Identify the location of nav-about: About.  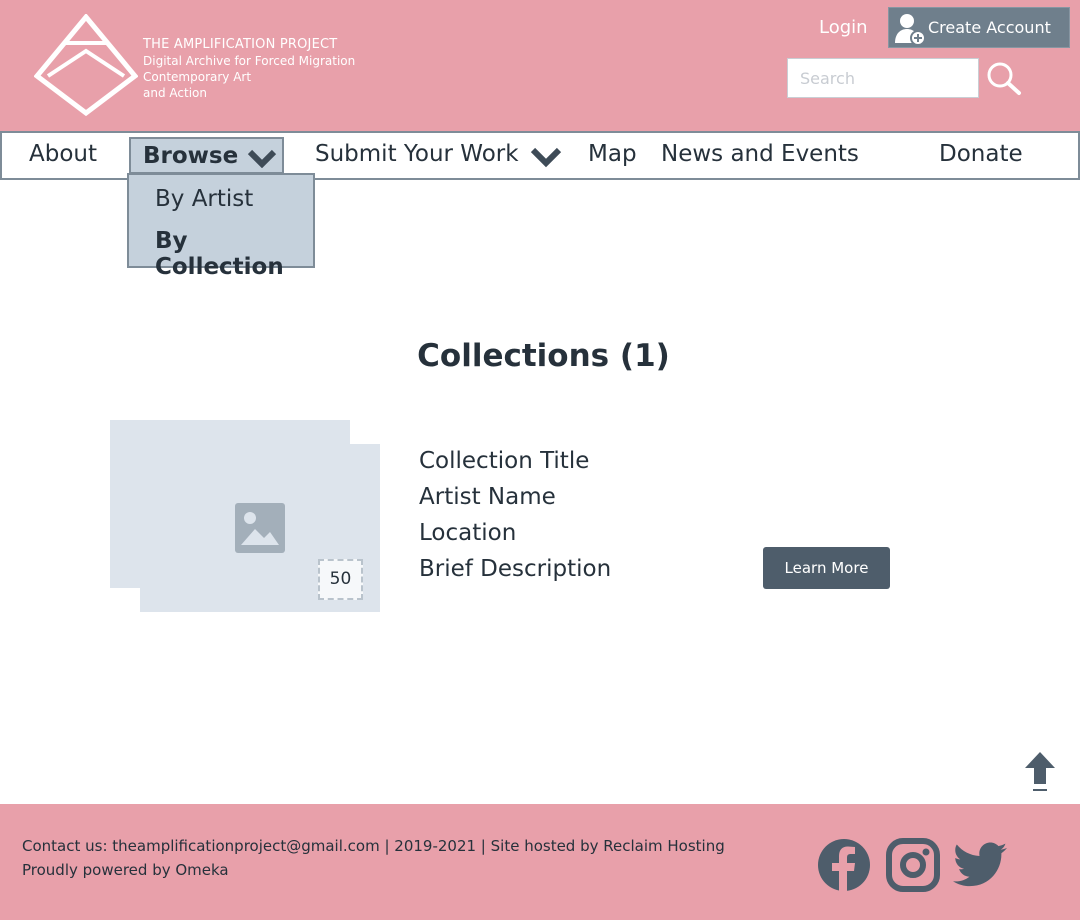
(63, 154).